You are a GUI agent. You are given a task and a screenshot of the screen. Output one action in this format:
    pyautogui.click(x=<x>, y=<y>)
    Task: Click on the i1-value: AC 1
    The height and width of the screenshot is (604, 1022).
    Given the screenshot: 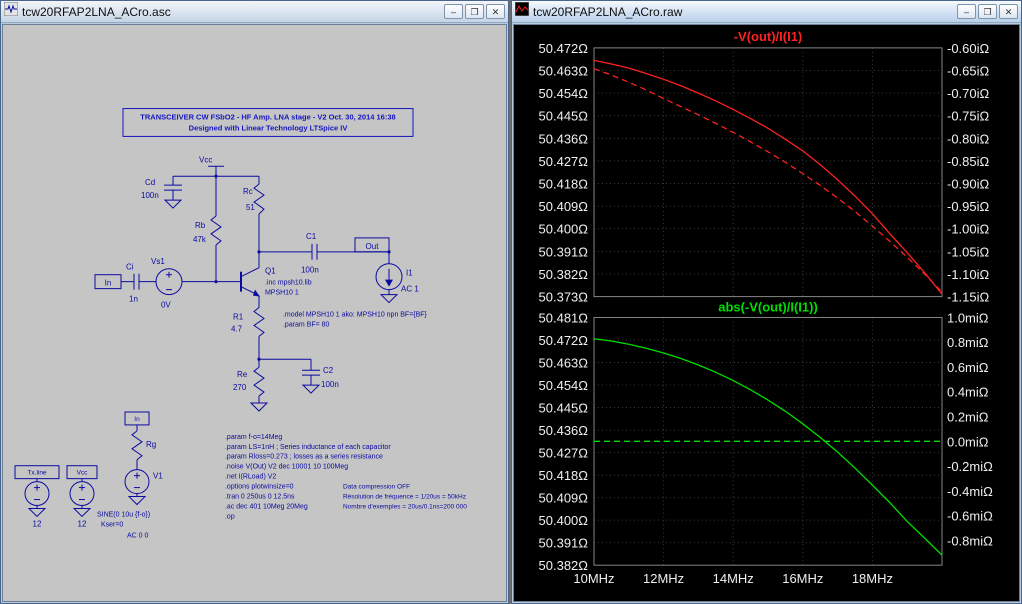 What is the action you would take?
    pyautogui.click(x=410, y=289)
    